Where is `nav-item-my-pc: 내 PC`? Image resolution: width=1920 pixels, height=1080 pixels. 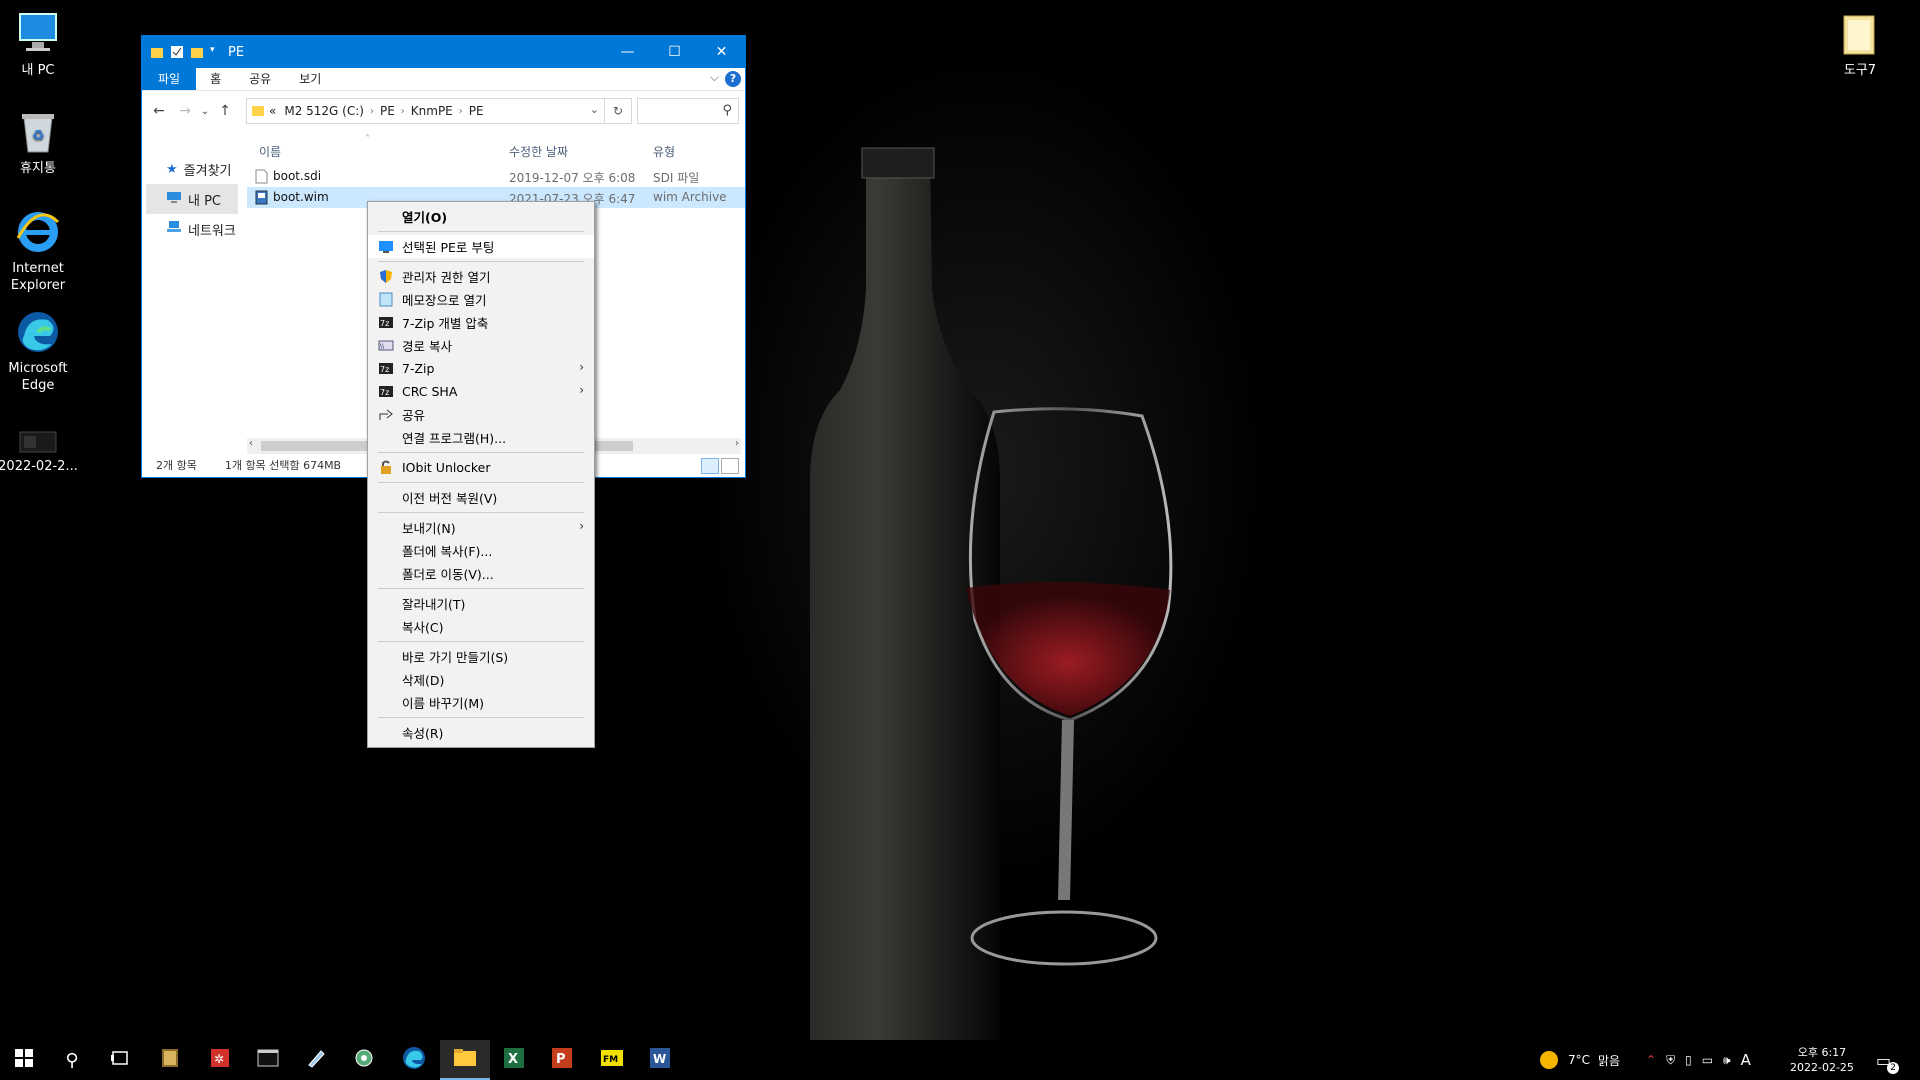 nav-item-my-pc: 내 PC is located at coordinates (192, 199).